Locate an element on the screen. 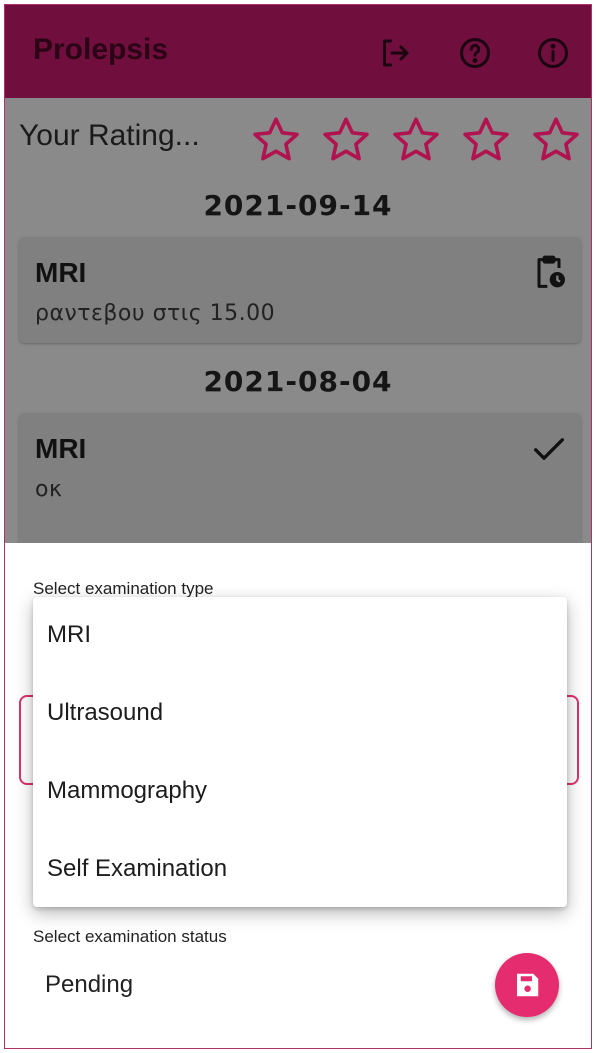 Image resolution: width=596 pixels, height=1053 pixels. save-icon is located at coordinates (528, 985).